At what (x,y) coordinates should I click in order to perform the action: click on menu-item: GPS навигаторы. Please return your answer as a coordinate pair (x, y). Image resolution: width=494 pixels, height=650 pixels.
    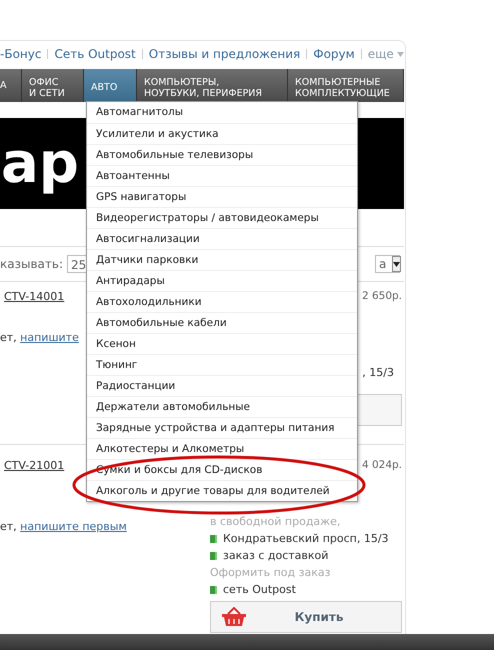
    Looking at the image, I should click on (222, 196).